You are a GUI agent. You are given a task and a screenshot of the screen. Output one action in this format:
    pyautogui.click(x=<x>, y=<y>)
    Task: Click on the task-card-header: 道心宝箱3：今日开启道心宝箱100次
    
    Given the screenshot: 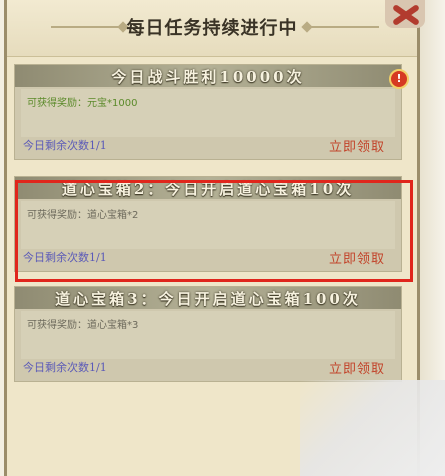 What is the action you would take?
    pyautogui.click(x=208, y=298)
    